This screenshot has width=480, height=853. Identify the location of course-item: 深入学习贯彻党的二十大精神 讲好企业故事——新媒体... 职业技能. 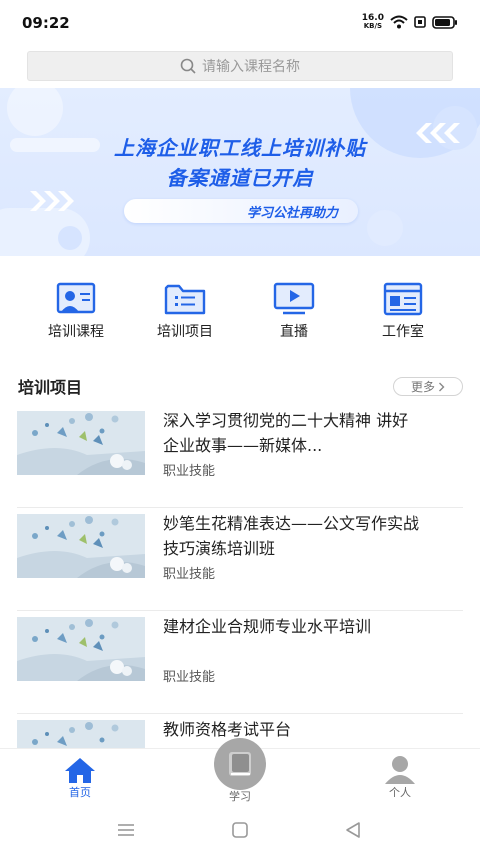
(240, 456).